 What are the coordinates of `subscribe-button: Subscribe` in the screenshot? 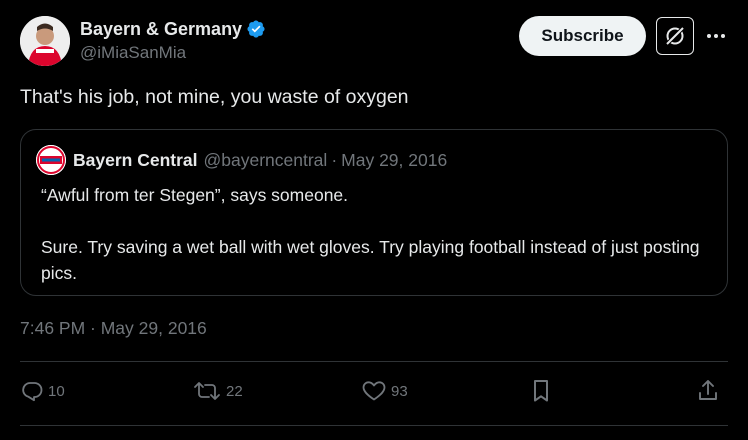 It's located at (582, 36).